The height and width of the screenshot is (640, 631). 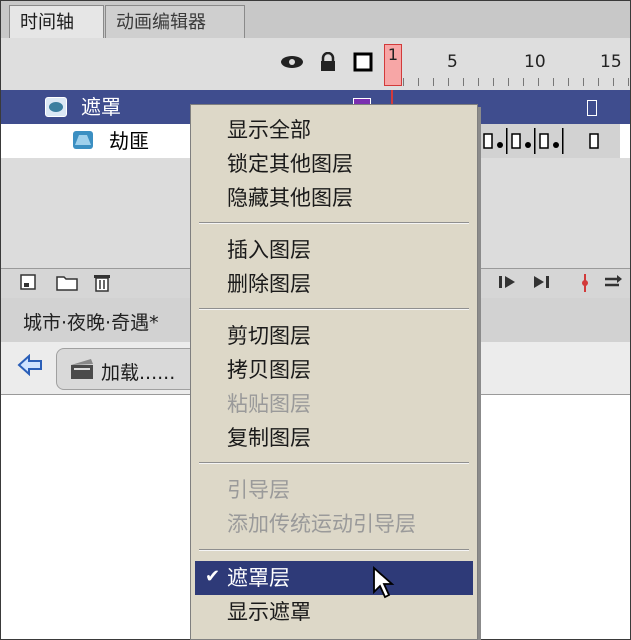 What do you see at coordinates (175, 21) in the screenshot?
I see `tab-motion-editor: 动画编辑器` at bounding box center [175, 21].